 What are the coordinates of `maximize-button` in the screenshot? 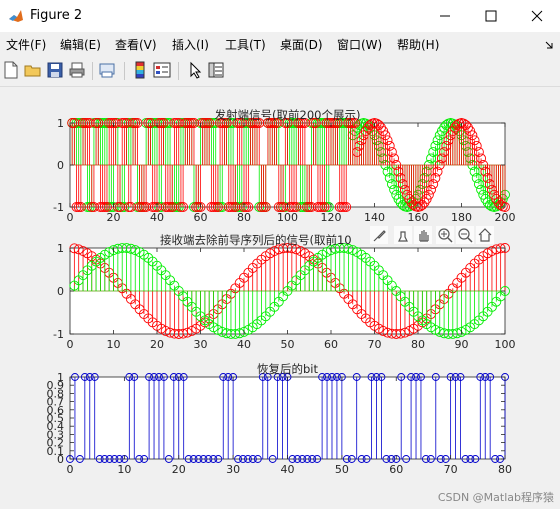 It's located at (491, 16).